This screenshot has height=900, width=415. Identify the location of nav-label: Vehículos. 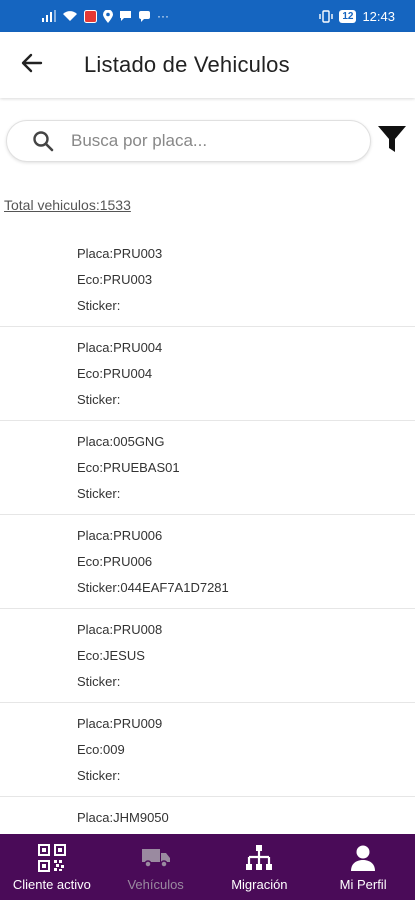
(155, 884).